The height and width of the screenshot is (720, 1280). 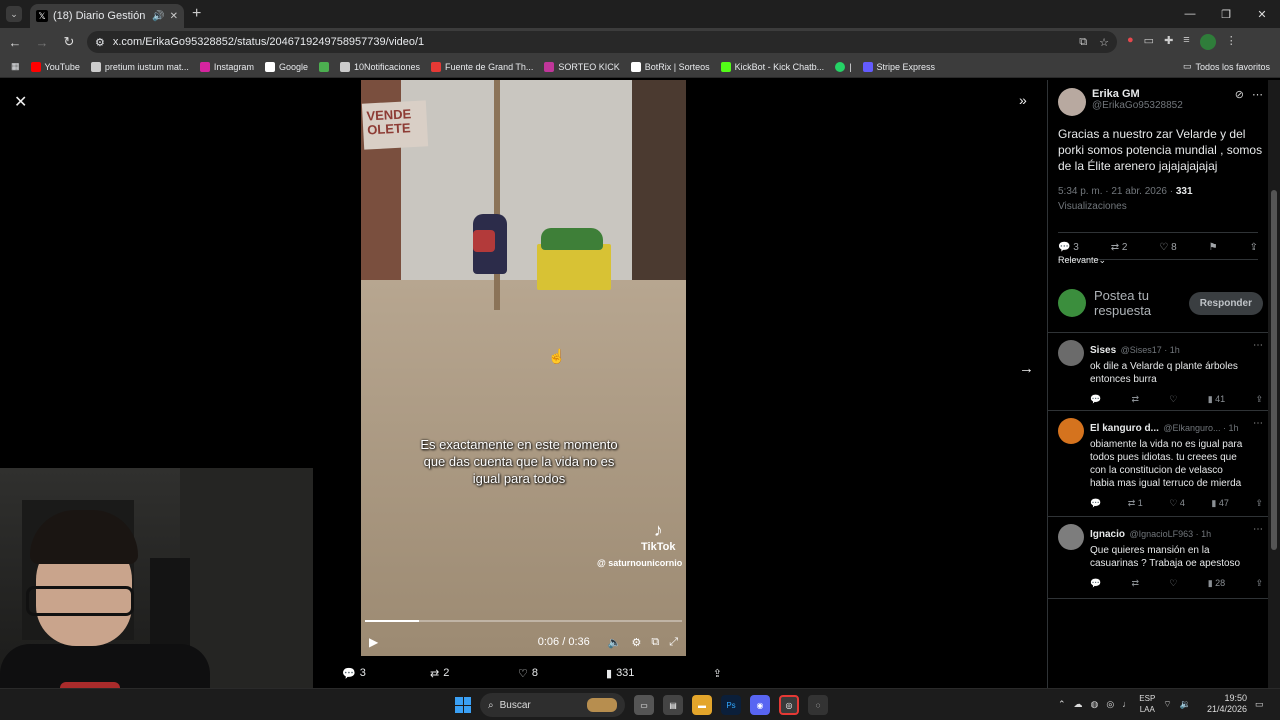 What do you see at coordinates (69, 42) in the screenshot?
I see `reload-button: ↻` at bounding box center [69, 42].